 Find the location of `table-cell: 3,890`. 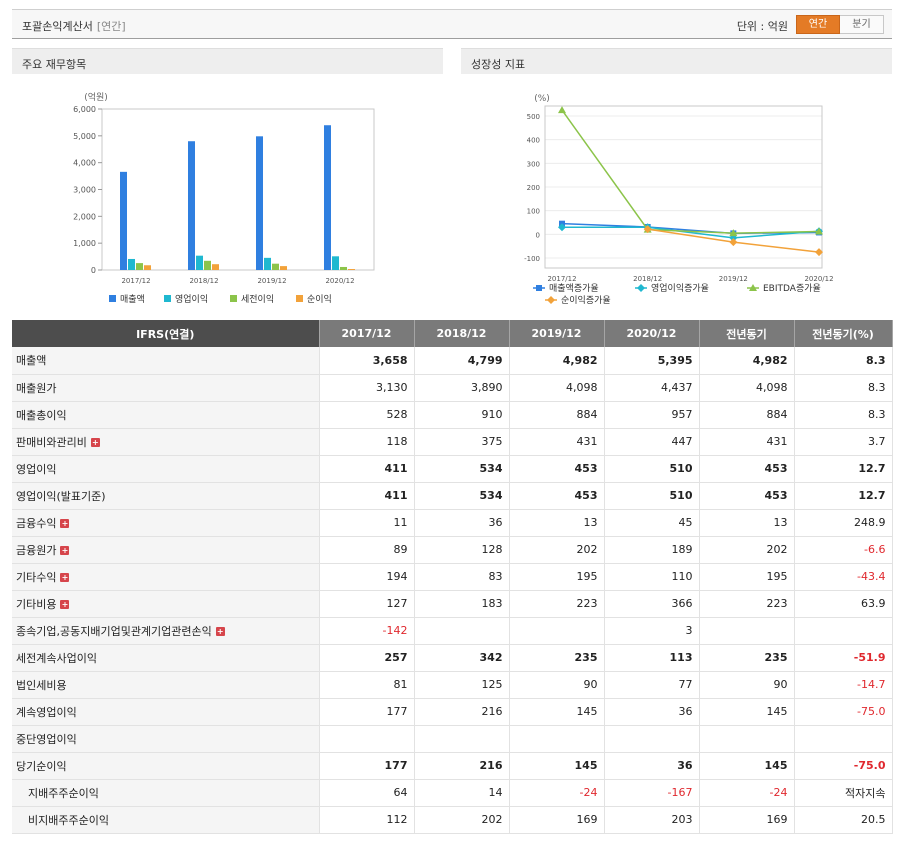

table-cell: 3,890 is located at coordinates (462, 388).